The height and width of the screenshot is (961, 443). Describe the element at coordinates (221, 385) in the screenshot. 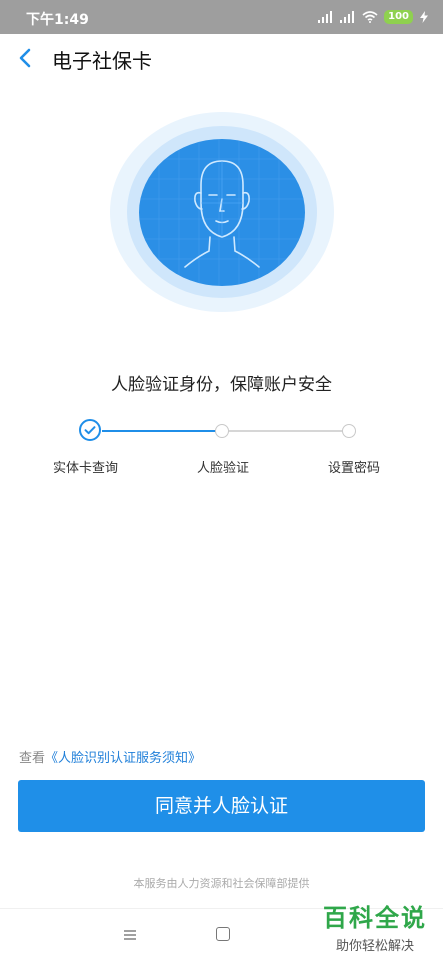

I see `tagline: 人脸验证身份，保障账户安全` at that location.